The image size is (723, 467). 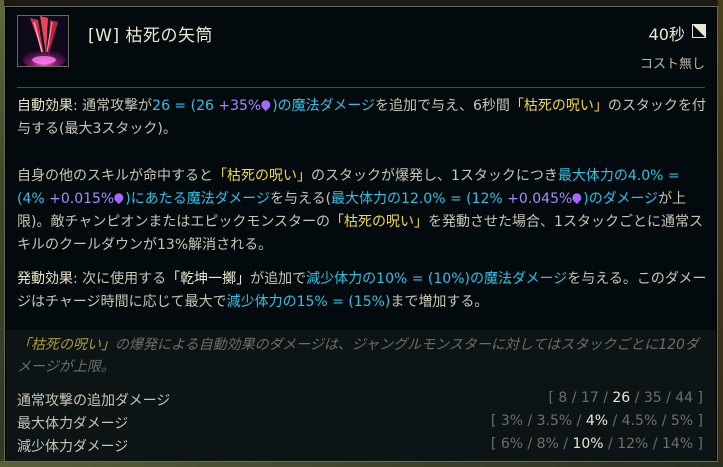 What do you see at coordinates (653, 444) in the screenshot?
I see `scaling-values-suffix: / 12% / 14% ]` at bounding box center [653, 444].